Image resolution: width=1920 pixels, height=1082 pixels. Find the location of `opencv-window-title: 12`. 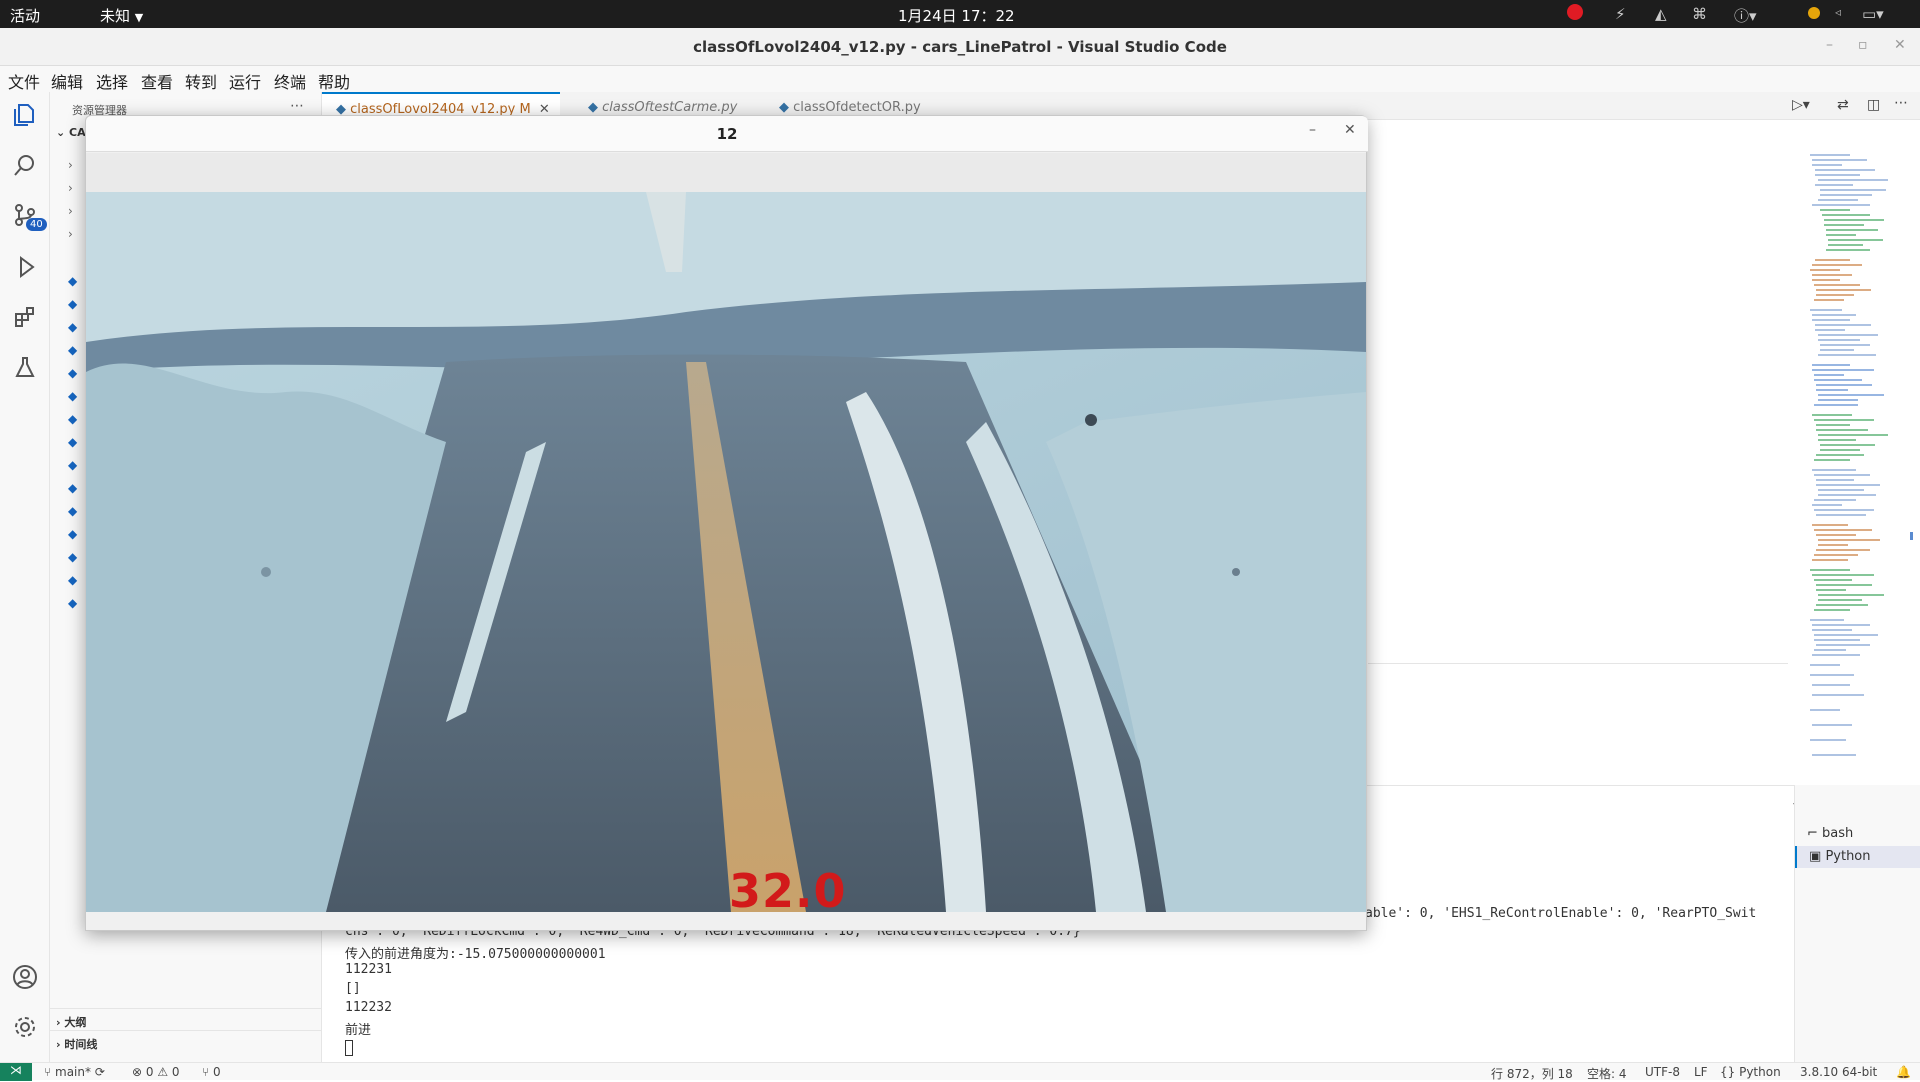

opencv-window-title: 12 is located at coordinates (727, 134).